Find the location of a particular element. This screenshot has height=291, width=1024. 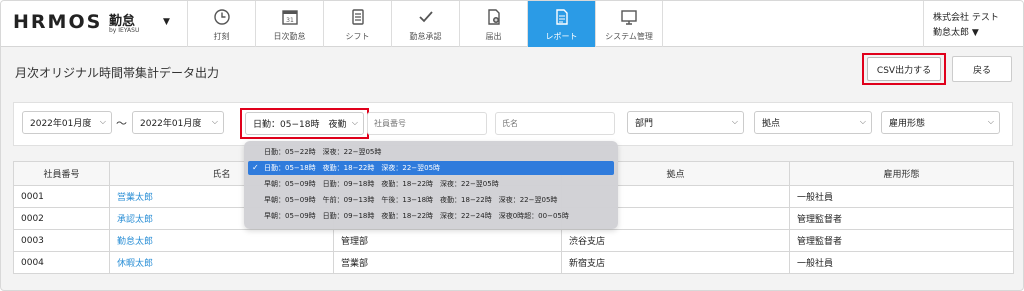

option-label: 日勤：05−18時 夜勤：18−22時 深夜：22−翌05時 is located at coordinates (352, 168).